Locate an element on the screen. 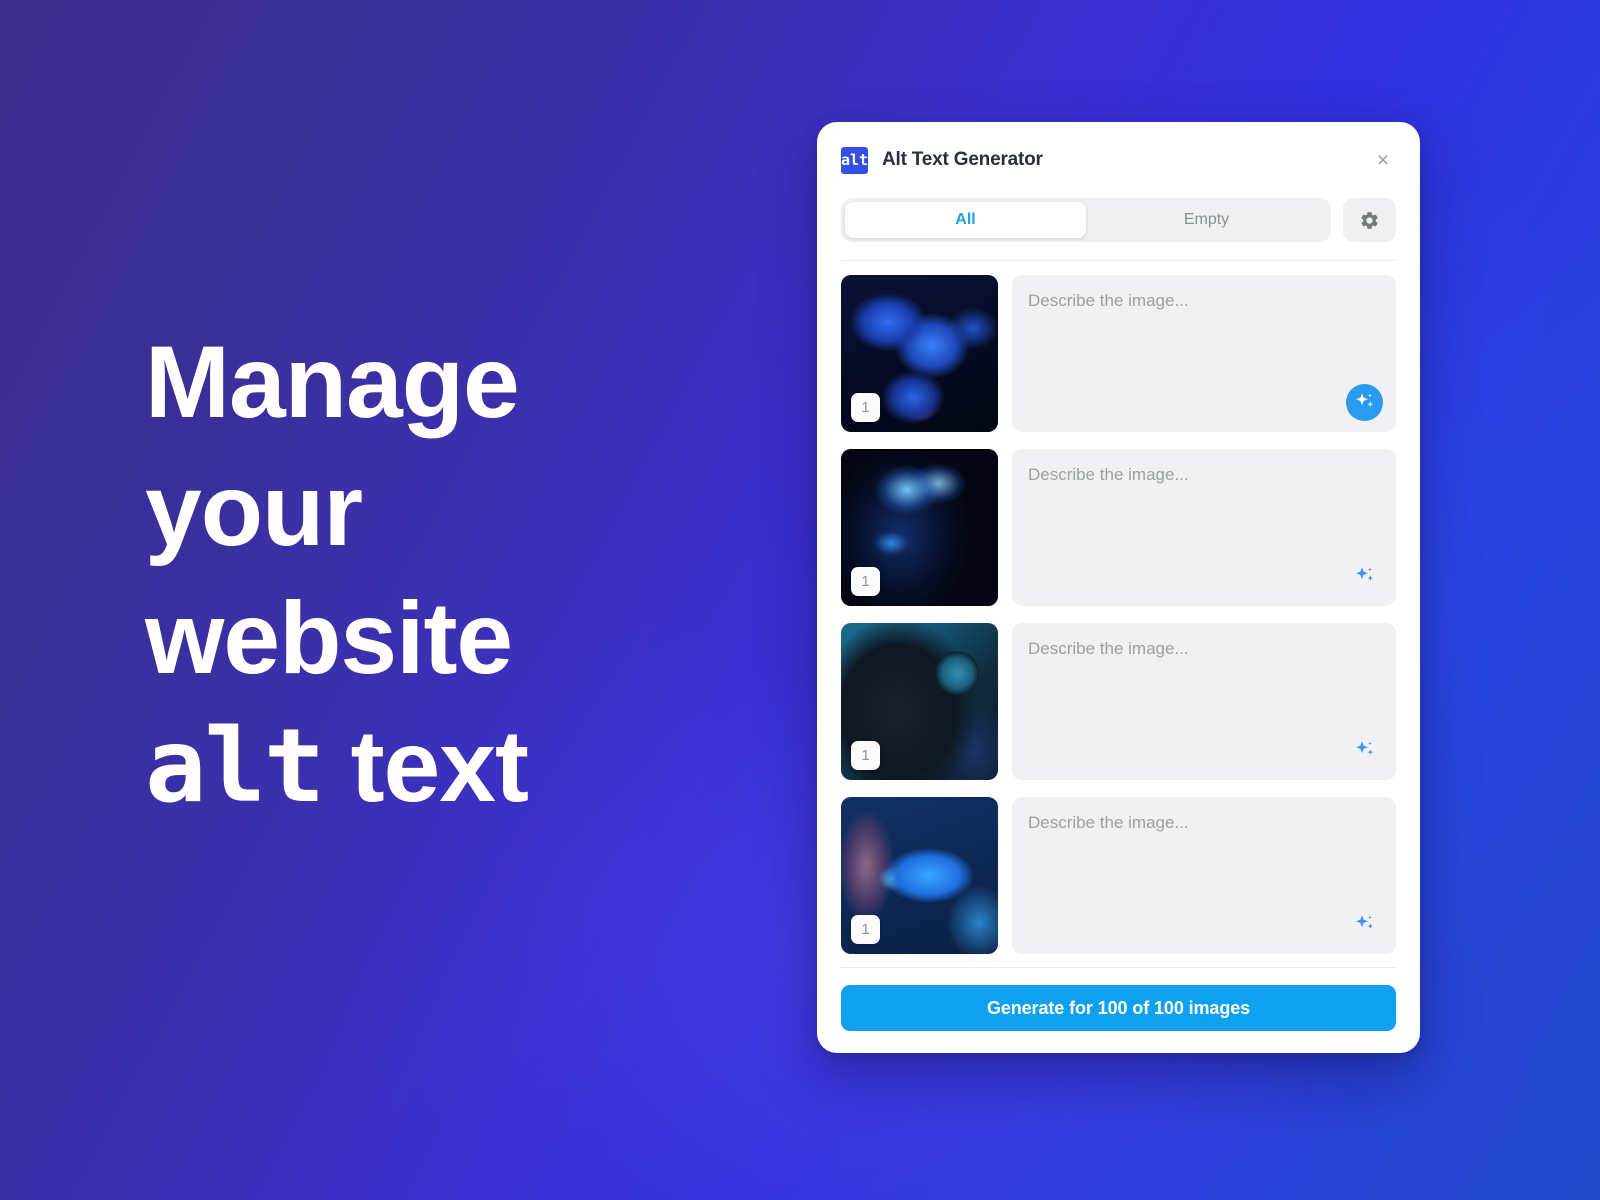 This screenshot has height=1200, width=1600. generate-all-button: Generate for 100 of 100 images is located at coordinates (1118, 1008).